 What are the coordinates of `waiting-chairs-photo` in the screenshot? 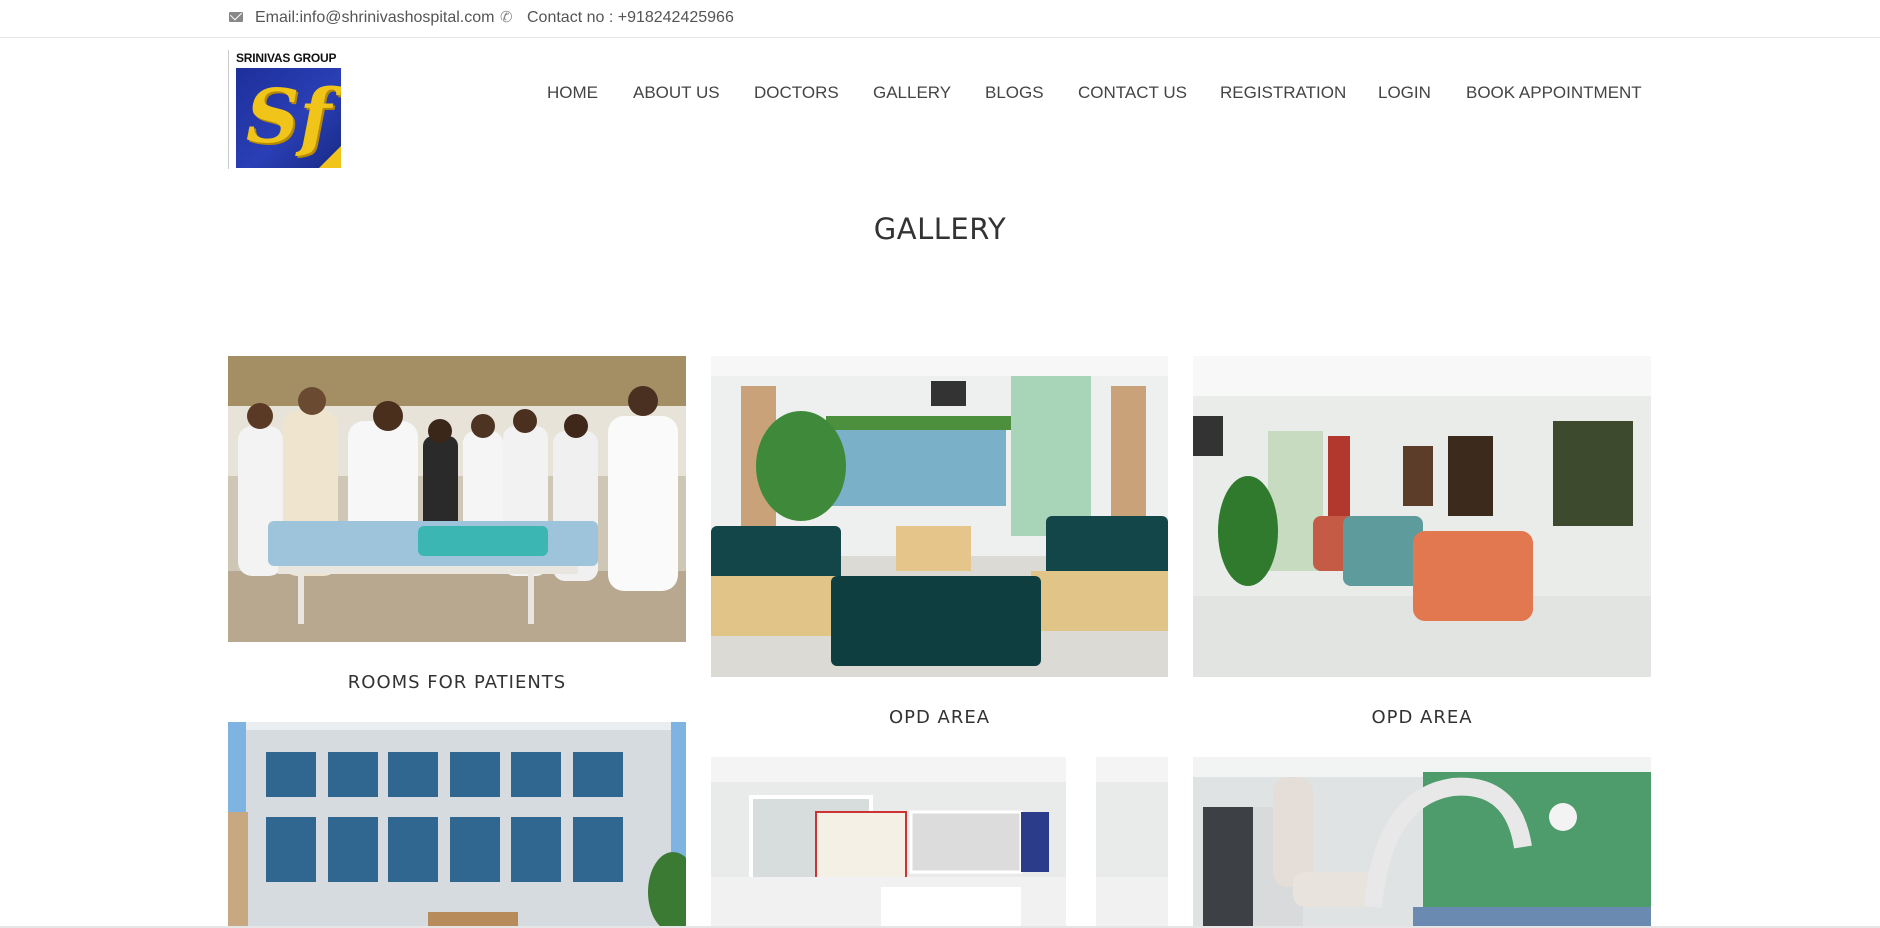 It's located at (1422, 516).